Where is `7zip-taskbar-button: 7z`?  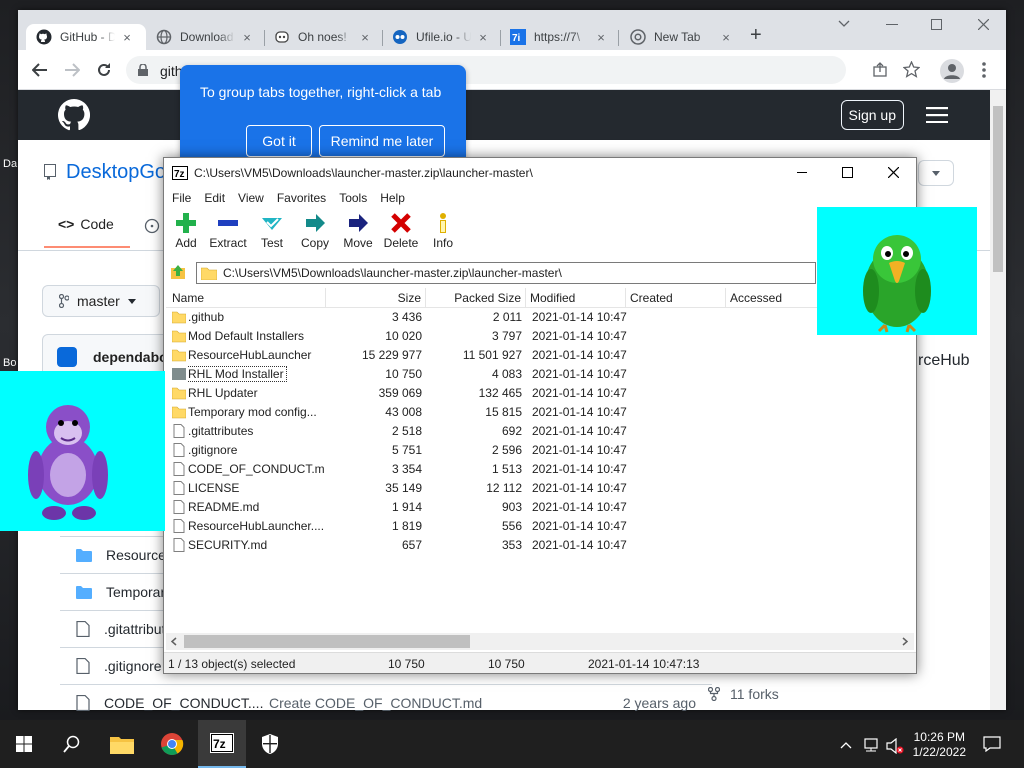
7zip-taskbar-button: 7z is located at coordinates (222, 744).